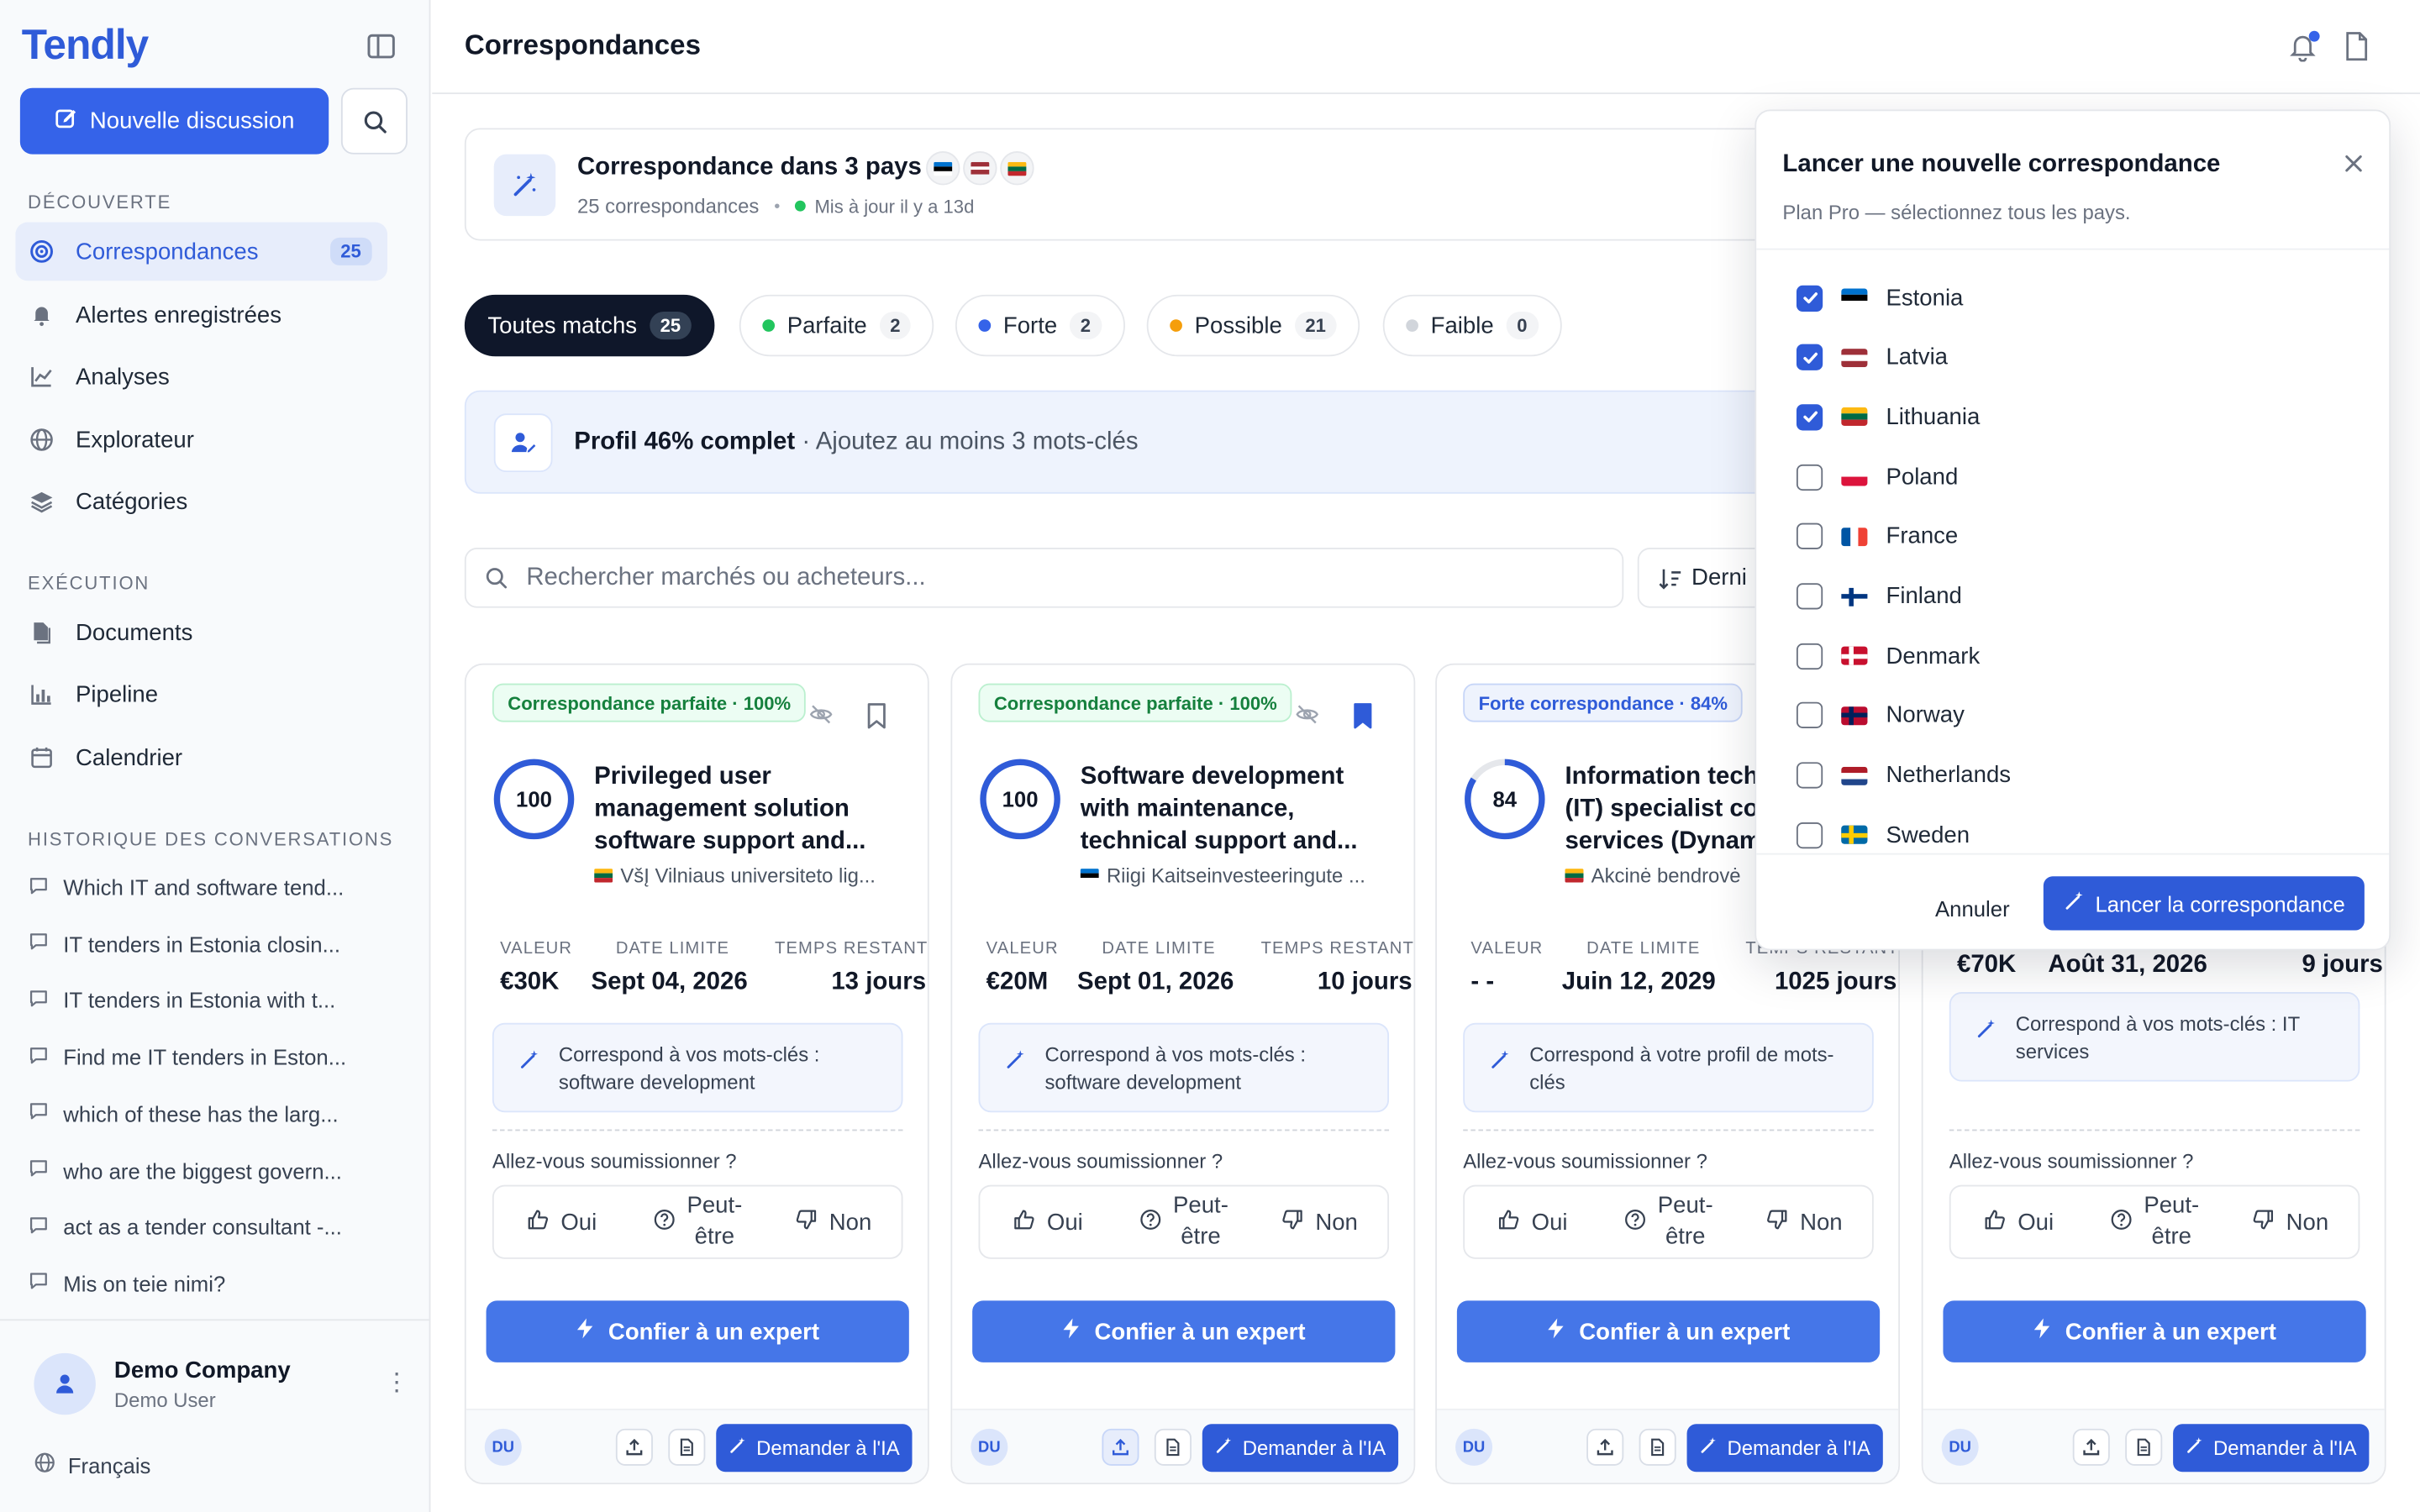  What do you see at coordinates (213, 1283) in the screenshot?
I see `history-item: Mis on teie nimi?` at bounding box center [213, 1283].